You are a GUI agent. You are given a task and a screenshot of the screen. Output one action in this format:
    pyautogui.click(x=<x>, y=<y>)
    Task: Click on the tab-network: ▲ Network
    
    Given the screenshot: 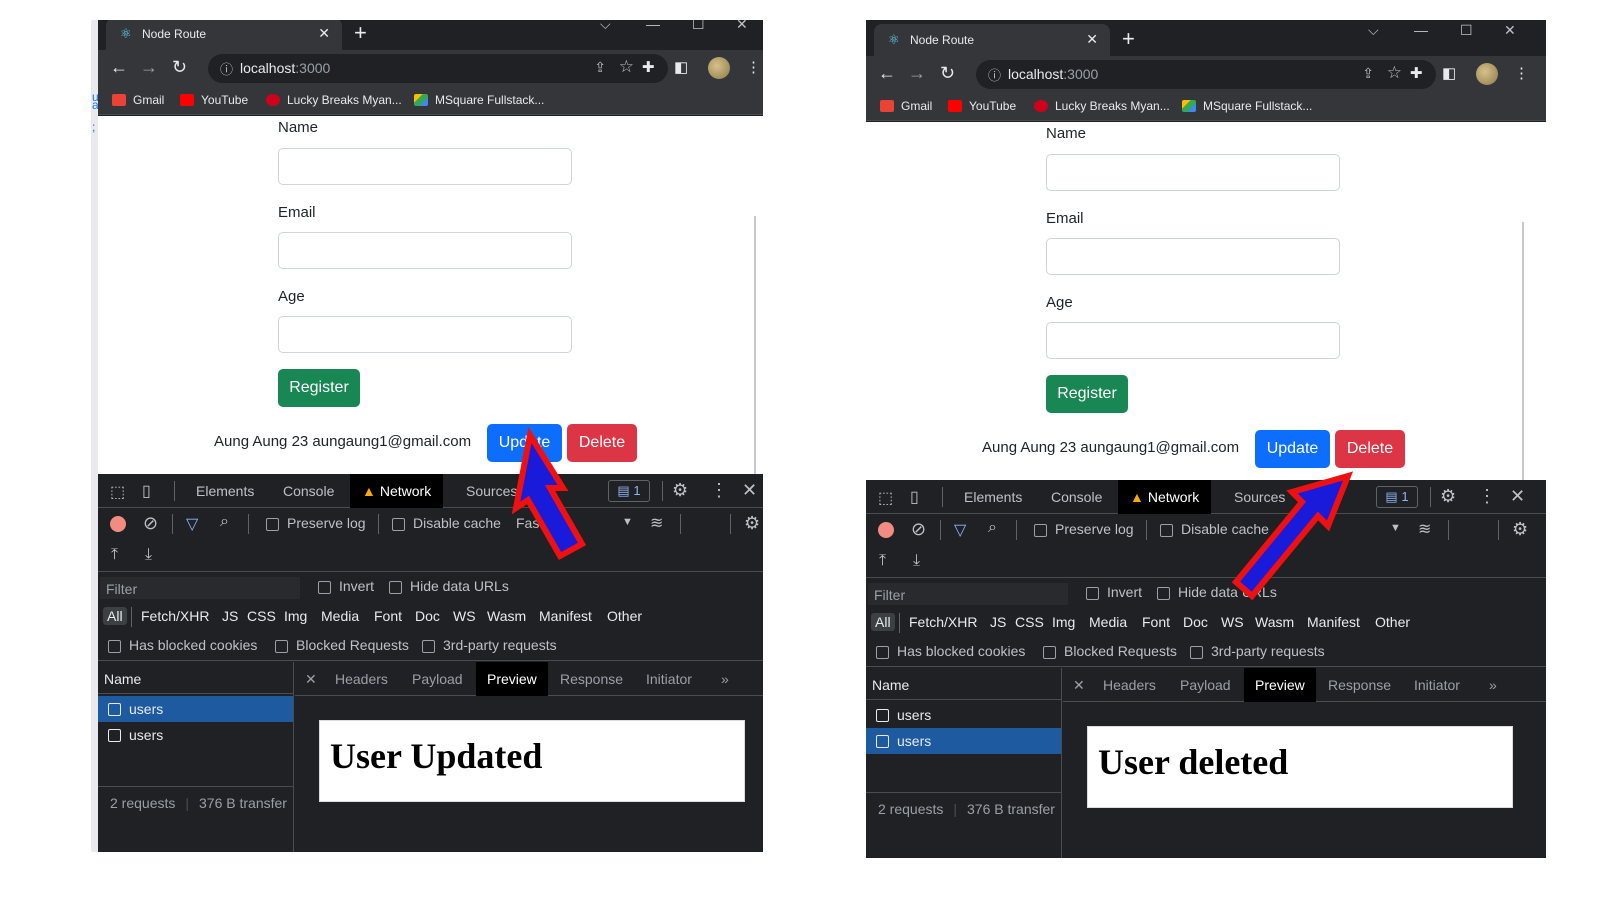 What is the action you would take?
    pyautogui.click(x=397, y=491)
    